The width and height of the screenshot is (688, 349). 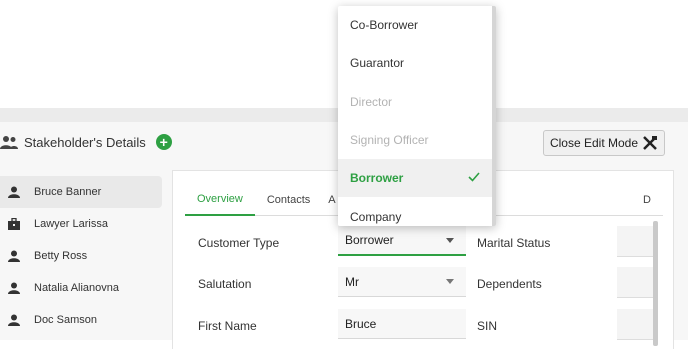 I want to click on sidebar-item-betty-ross: Betty Ross, so click(x=81, y=256).